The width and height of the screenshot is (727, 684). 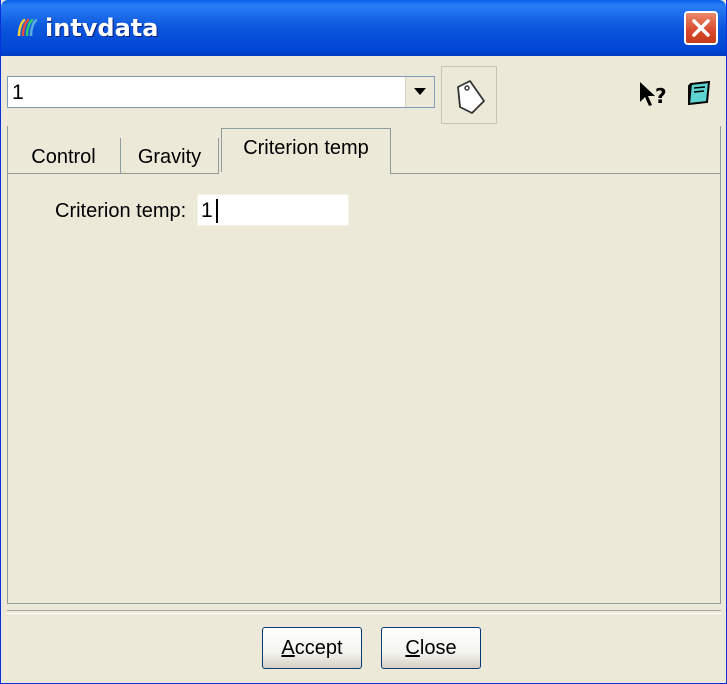 I want to click on close-mnemonic: C, so click(x=412, y=648).